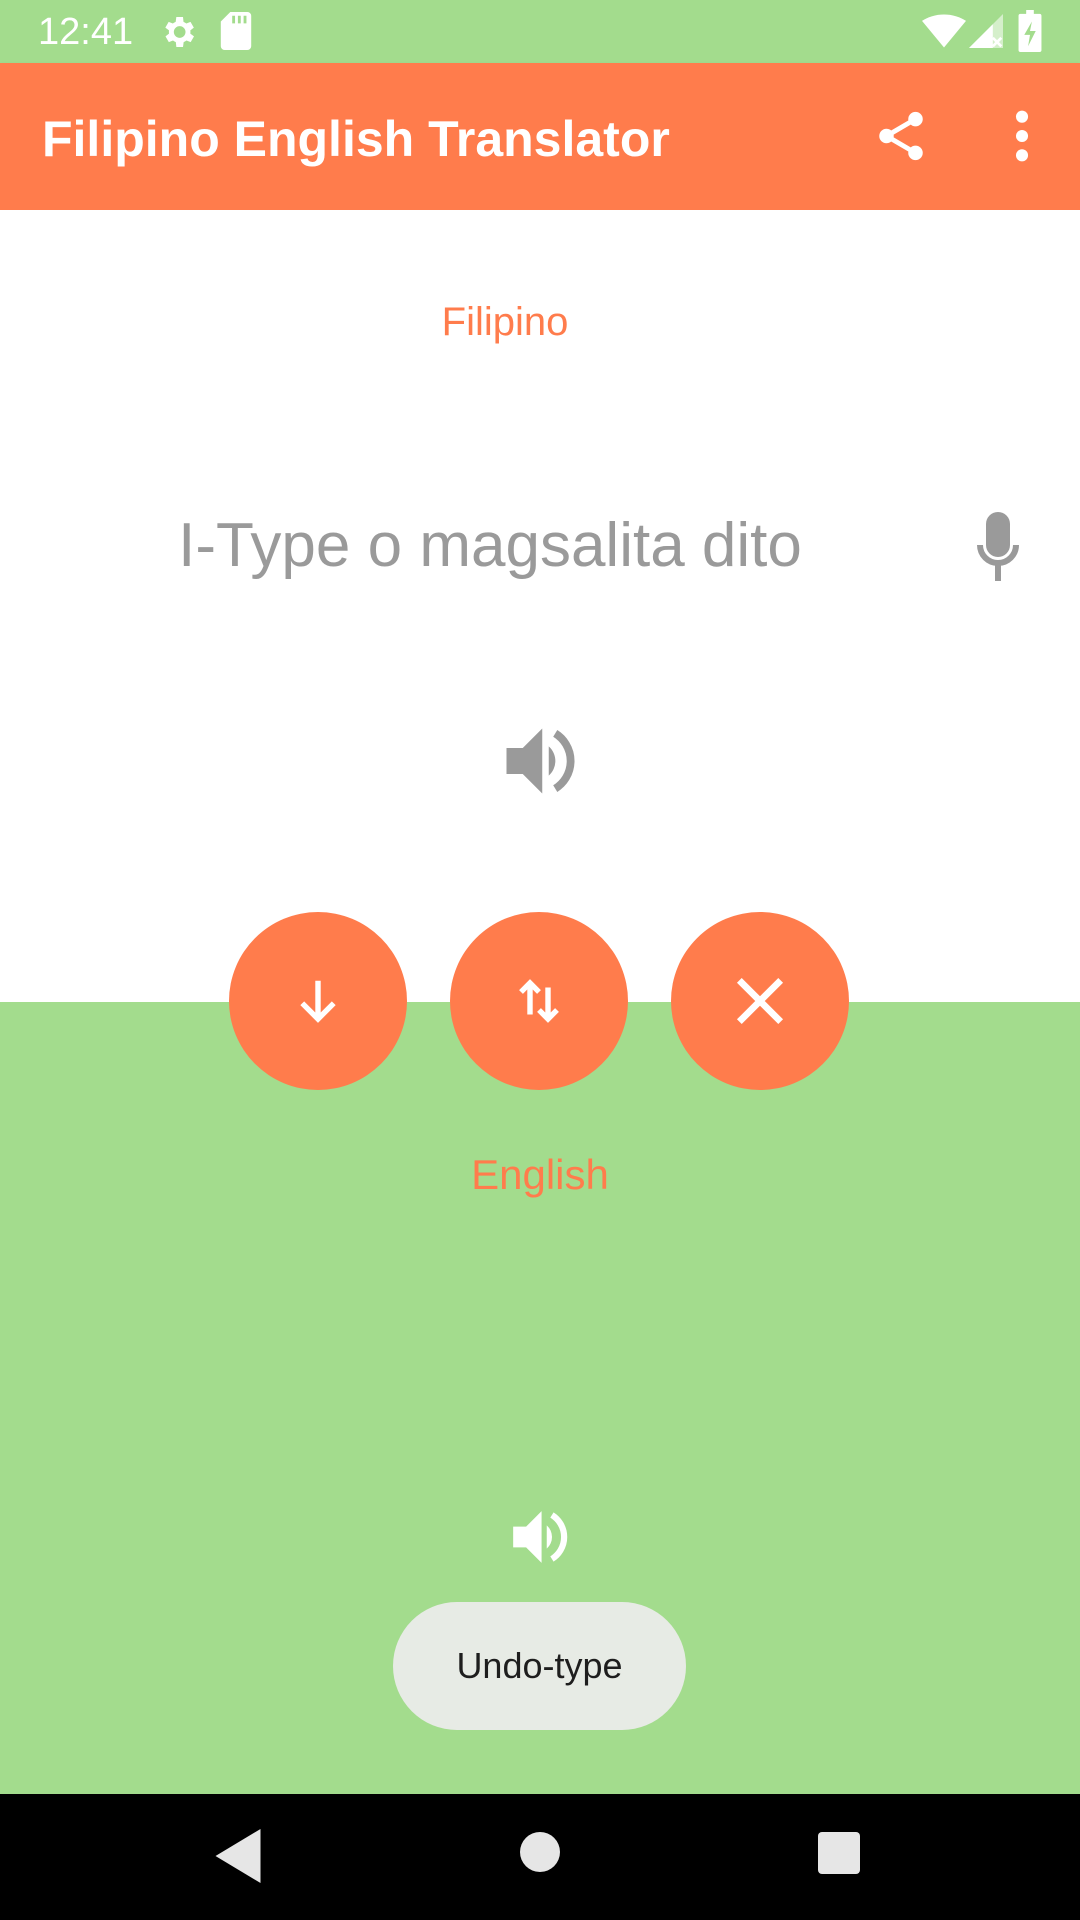 This screenshot has width=1080, height=1920. What do you see at coordinates (540, 31) in the screenshot?
I see `status-bar: 12:41` at bounding box center [540, 31].